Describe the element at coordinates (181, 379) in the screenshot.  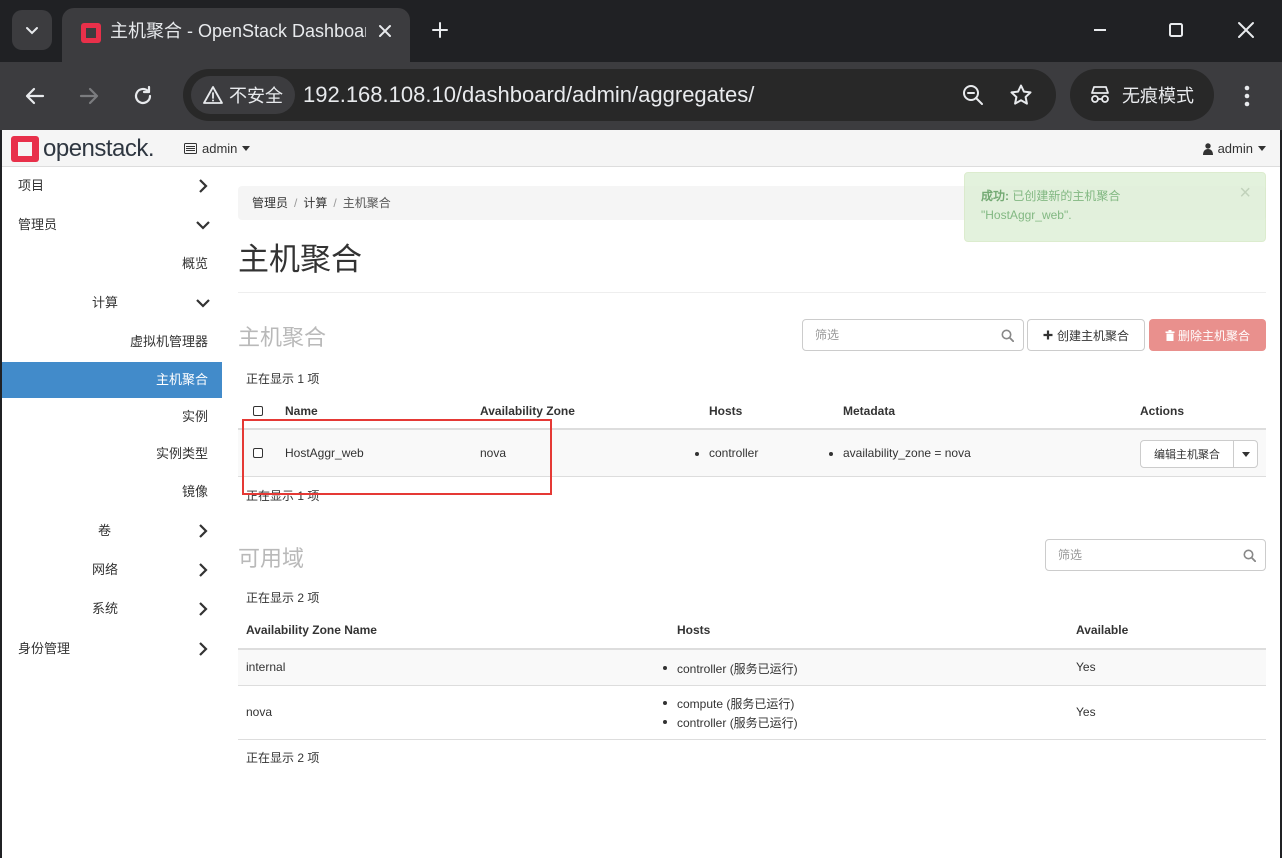
I see `sidebar-item-label: 主机聚合` at that location.